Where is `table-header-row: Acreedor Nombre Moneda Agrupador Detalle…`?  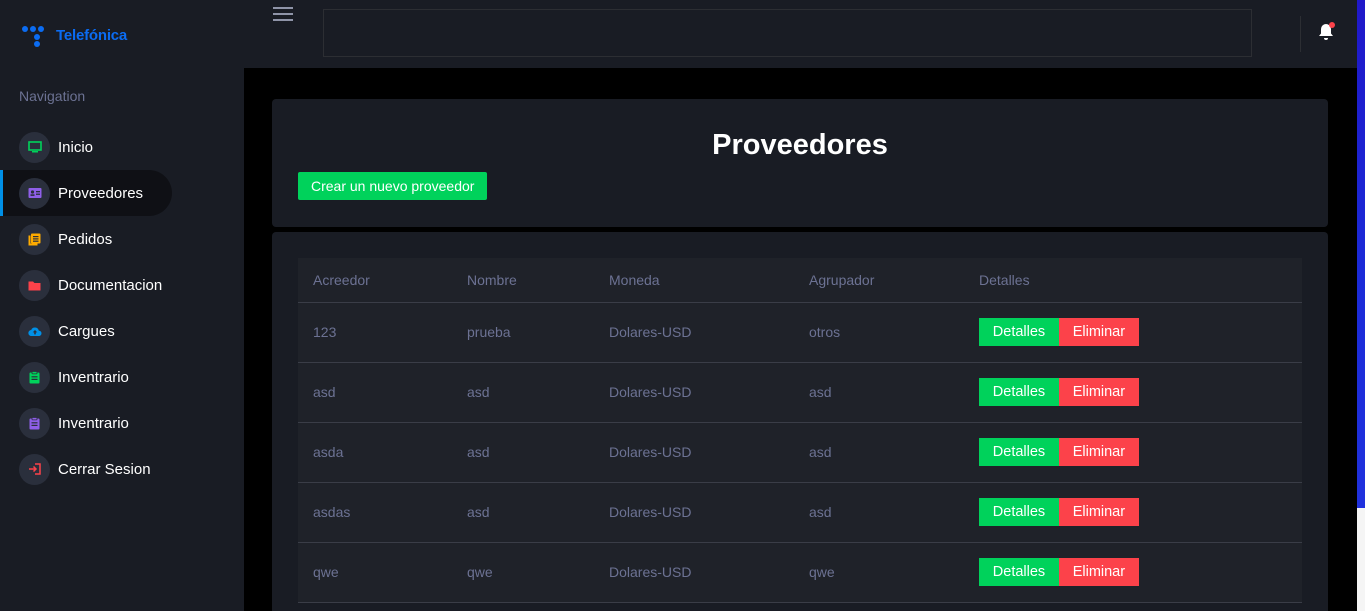 table-header-row: Acreedor Nombre Moneda Agrupador Detalle… is located at coordinates (800, 280).